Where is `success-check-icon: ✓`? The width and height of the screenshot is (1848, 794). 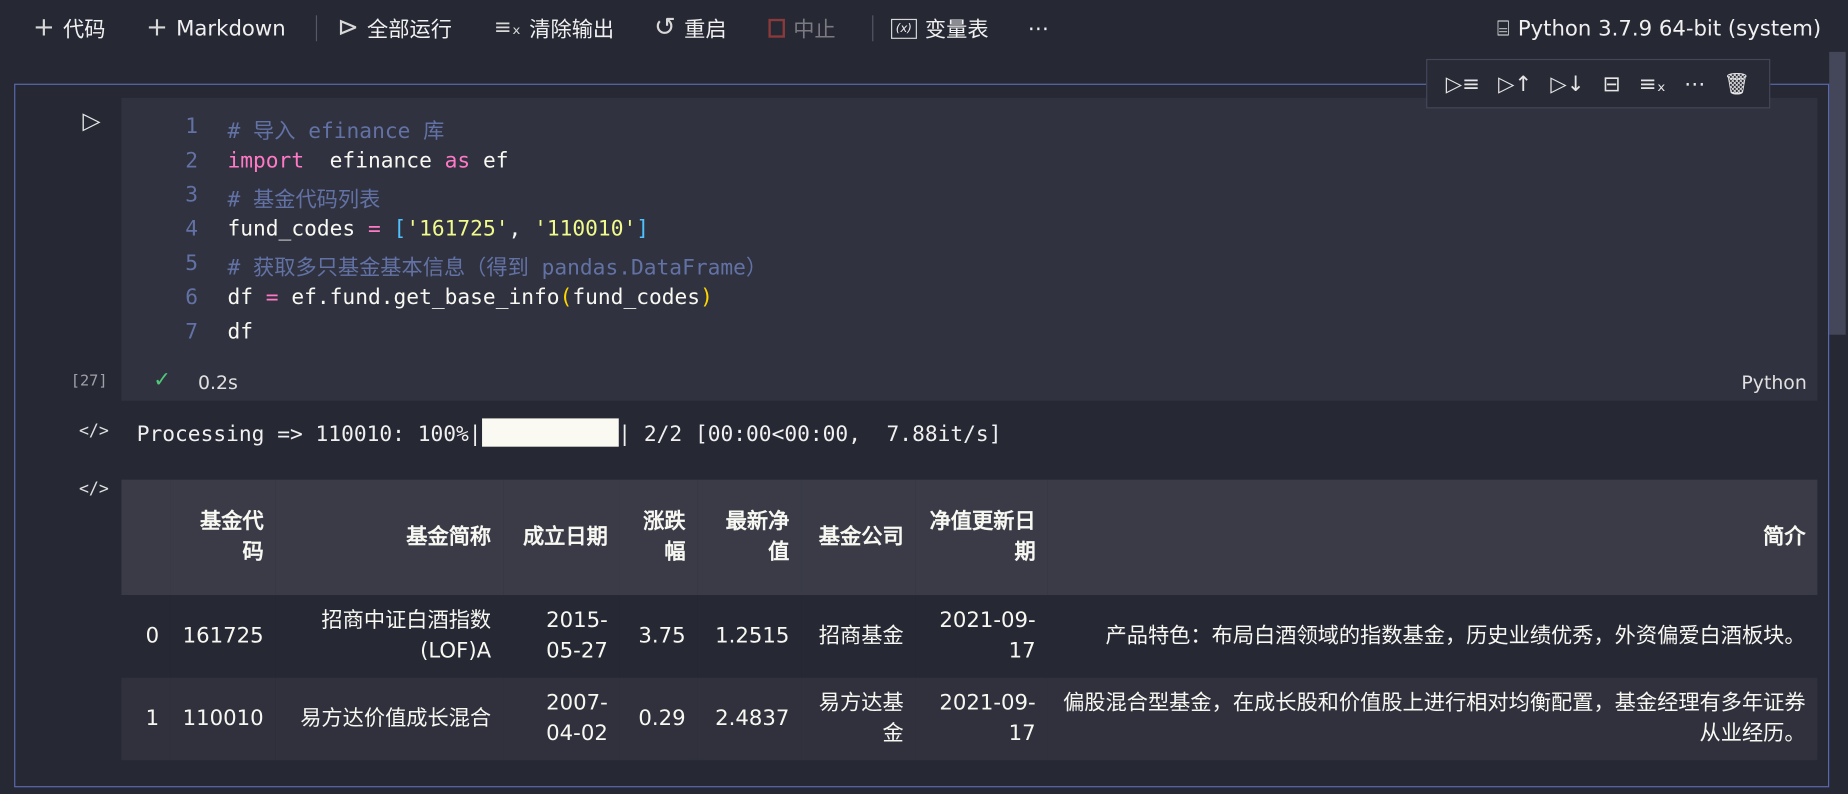
success-check-icon: ✓ is located at coordinates (162, 380).